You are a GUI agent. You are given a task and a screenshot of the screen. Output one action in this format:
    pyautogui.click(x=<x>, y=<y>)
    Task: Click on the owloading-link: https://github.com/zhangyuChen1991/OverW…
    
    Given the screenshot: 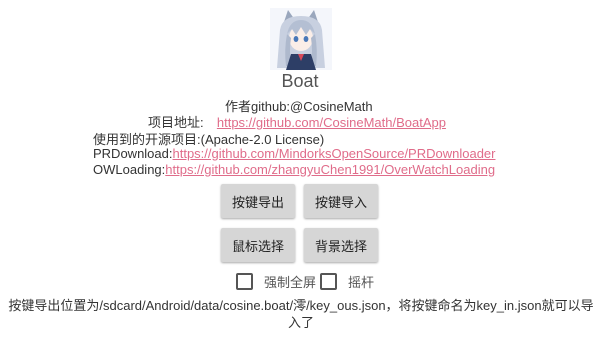 What is the action you would take?
    pyautogui.click(x=330, y=169)
    